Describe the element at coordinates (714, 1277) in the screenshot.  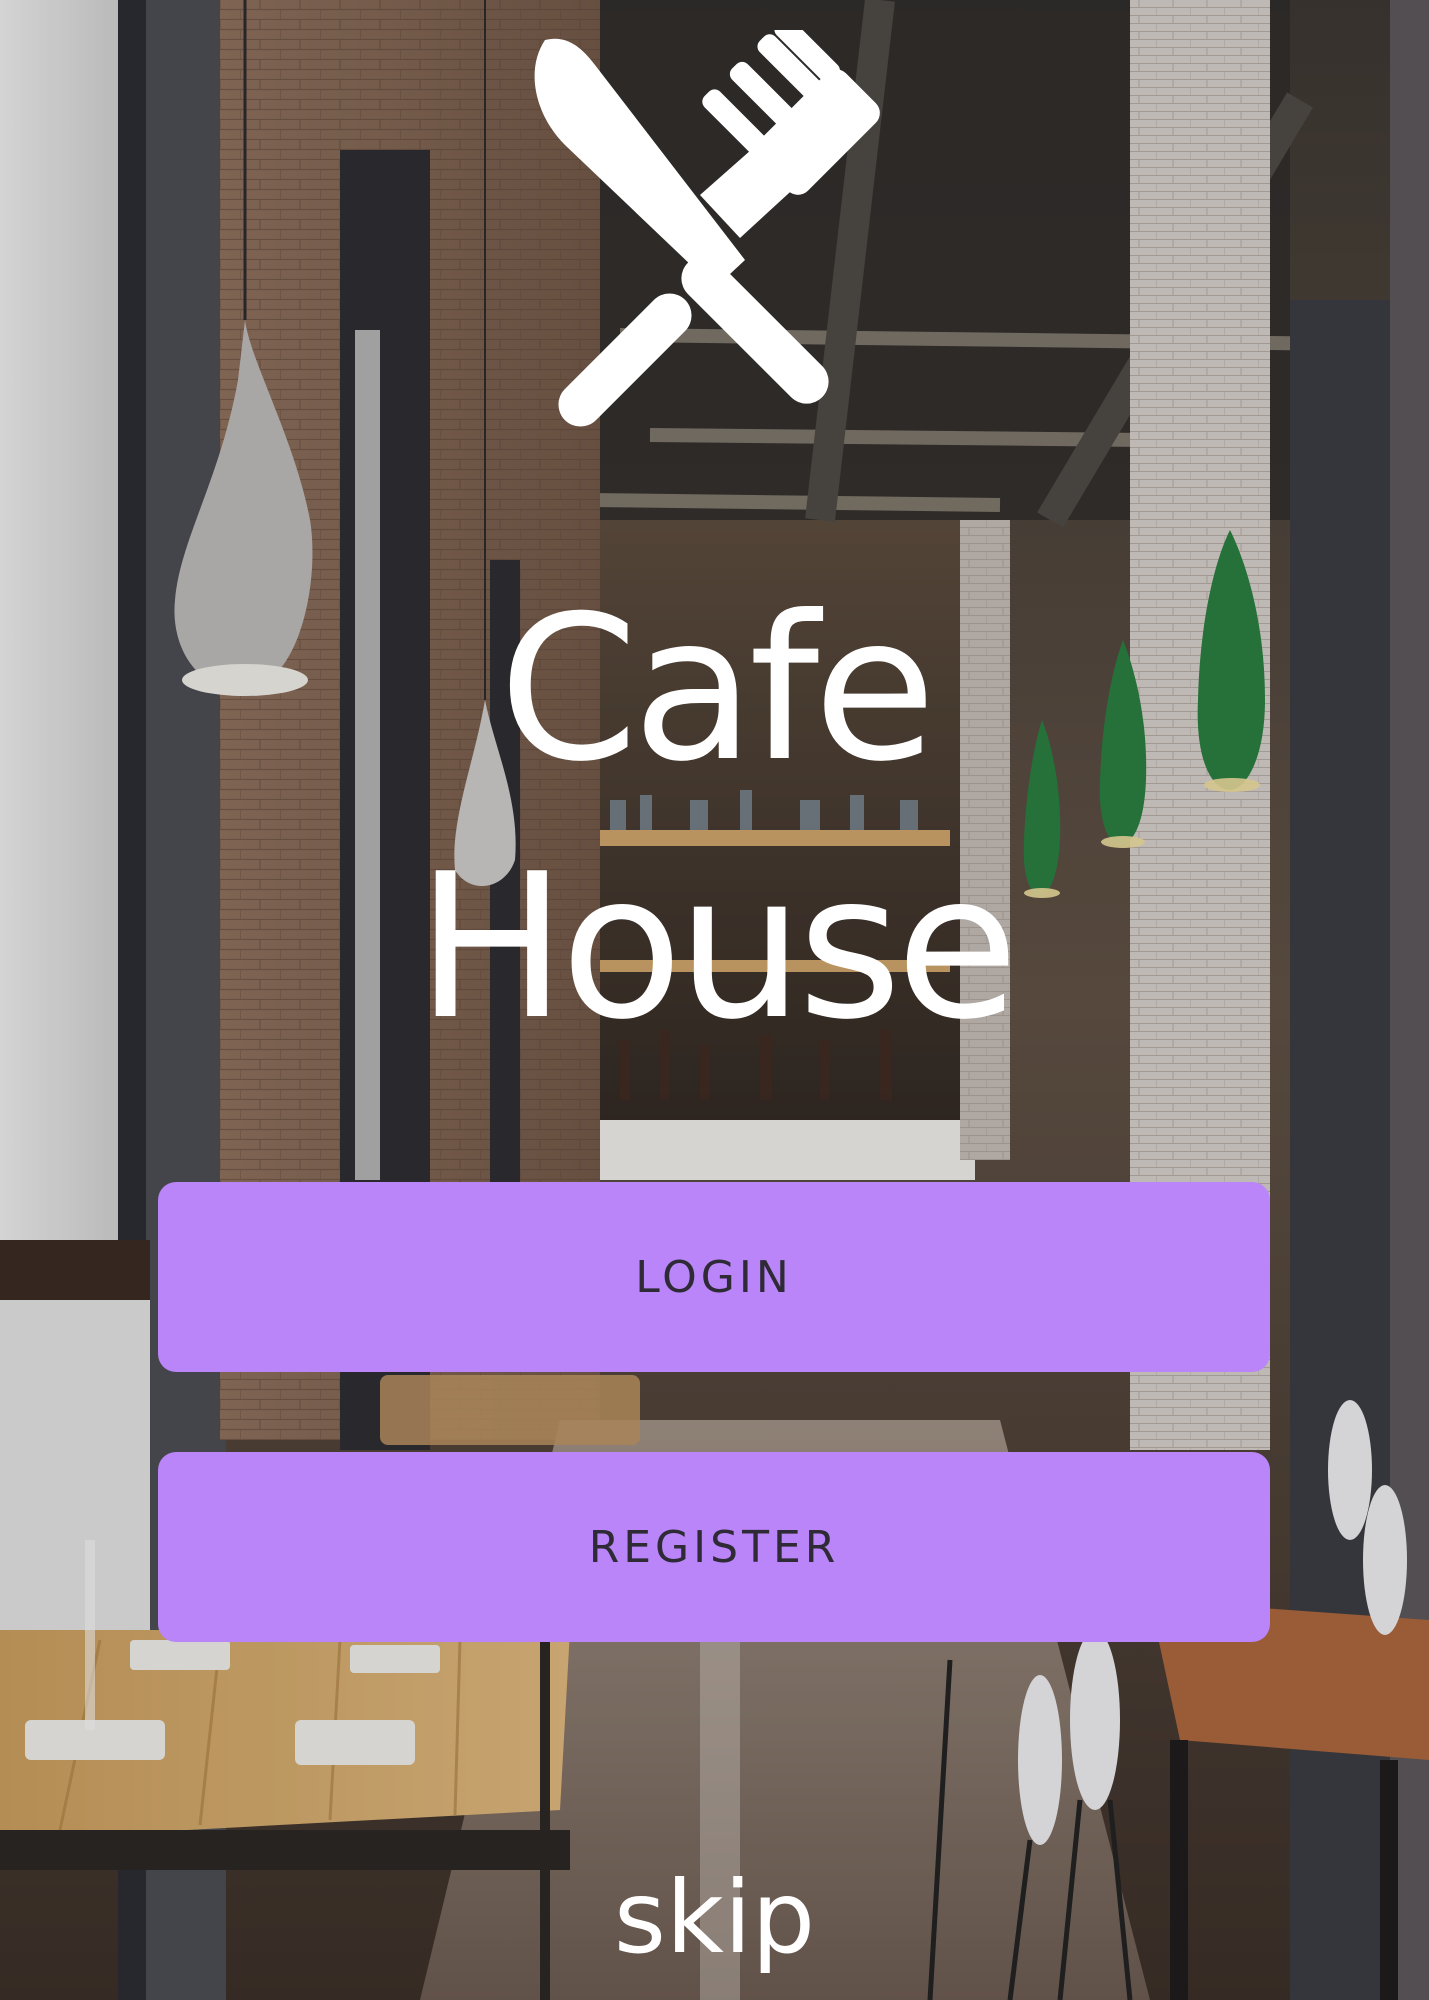
I see `login-button: LOGIN` at that location.